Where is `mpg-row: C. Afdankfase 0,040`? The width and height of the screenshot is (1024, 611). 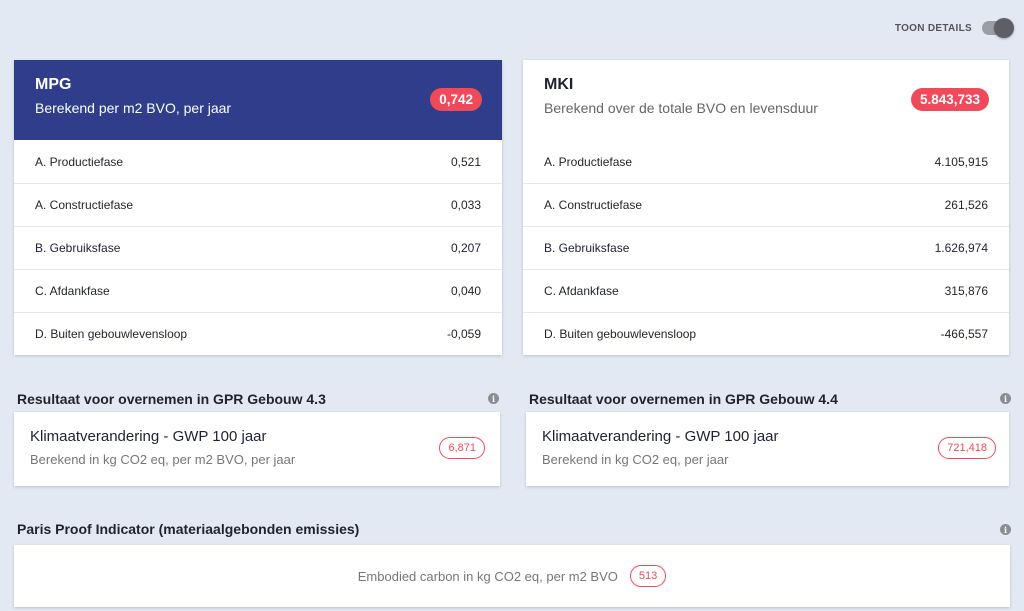
mpg-row: C. Afdankfase 0,040 is located at coordinates (258, 290).